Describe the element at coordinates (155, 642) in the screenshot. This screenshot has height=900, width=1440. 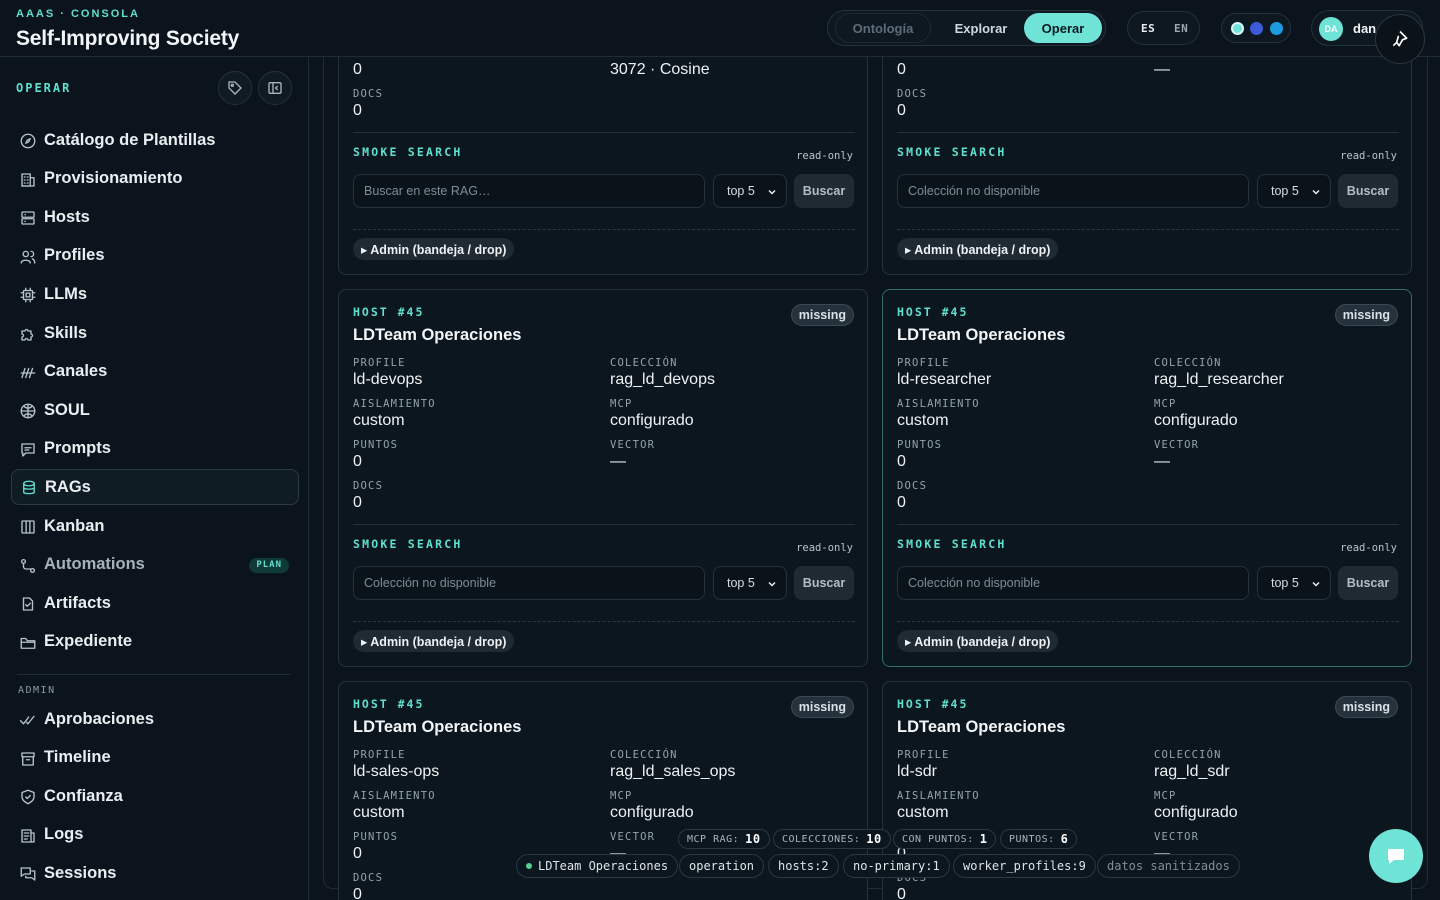
I see `sidebar-item-expediente: Expediente` at that location.